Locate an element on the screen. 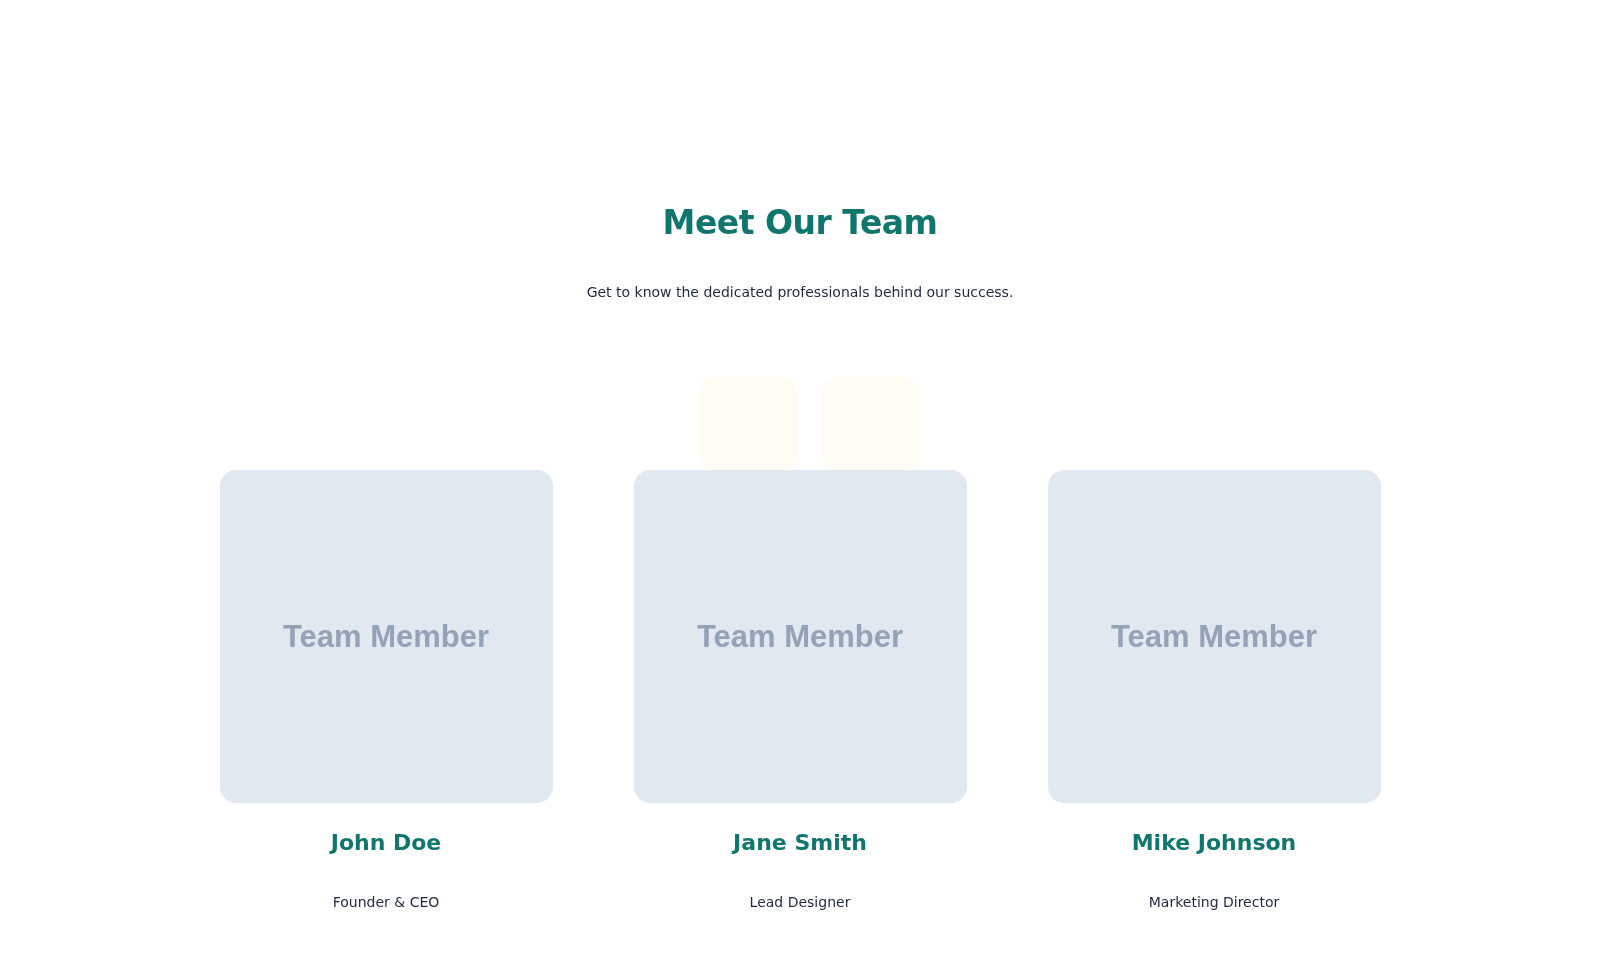 This screenshot has width=1600, height=978. member-role: Founder & CEO is located at coordinates (386, 902).